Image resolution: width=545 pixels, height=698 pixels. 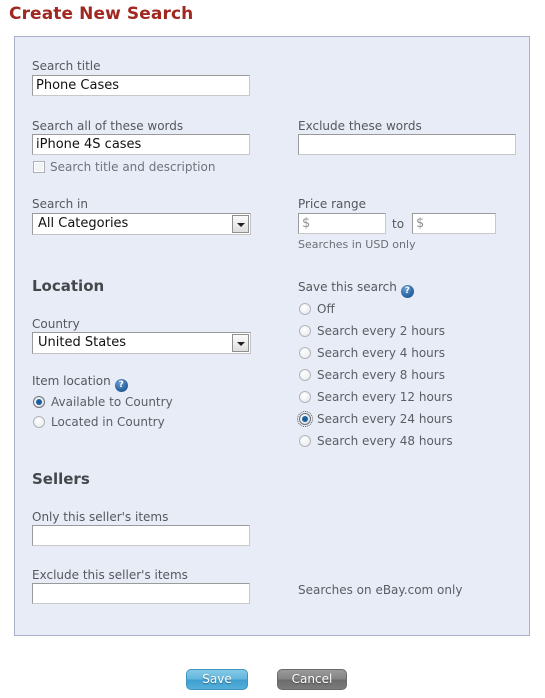 What do you see at coordinates (312, 679) in the screenshot?
I see `cancel-button: Cancel` at bounding box center [312, 679].